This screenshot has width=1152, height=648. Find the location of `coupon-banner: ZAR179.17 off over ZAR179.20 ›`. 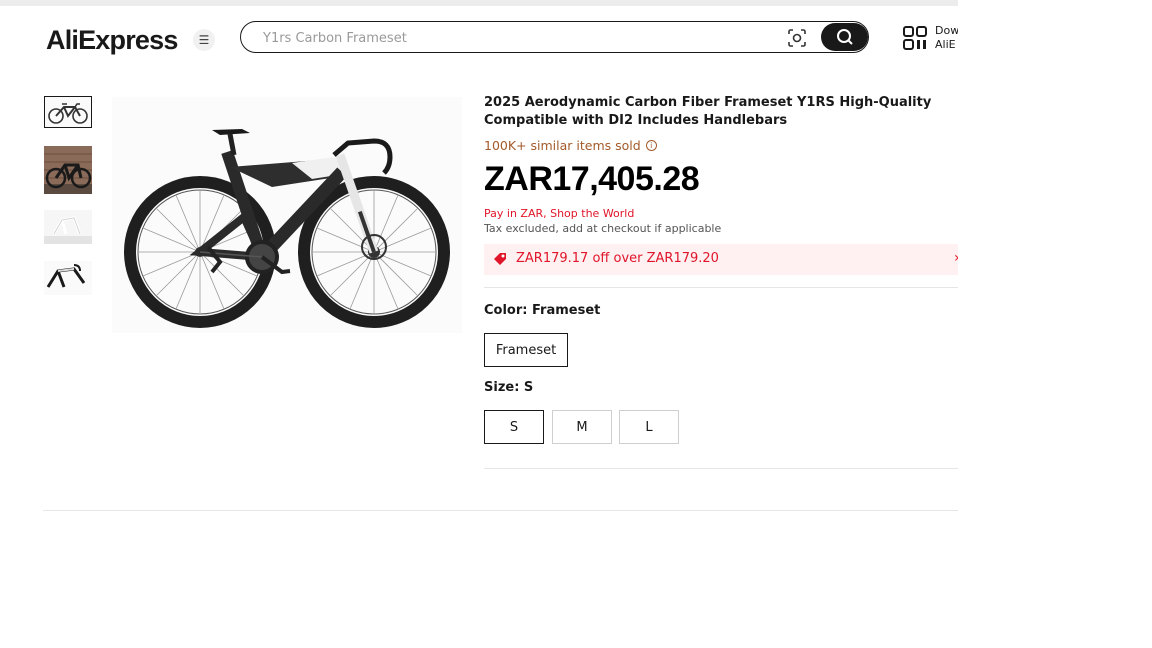

coupon-banner: ZAR179.17 off over ZAR179.20 › is located at coordinates (721, 259).